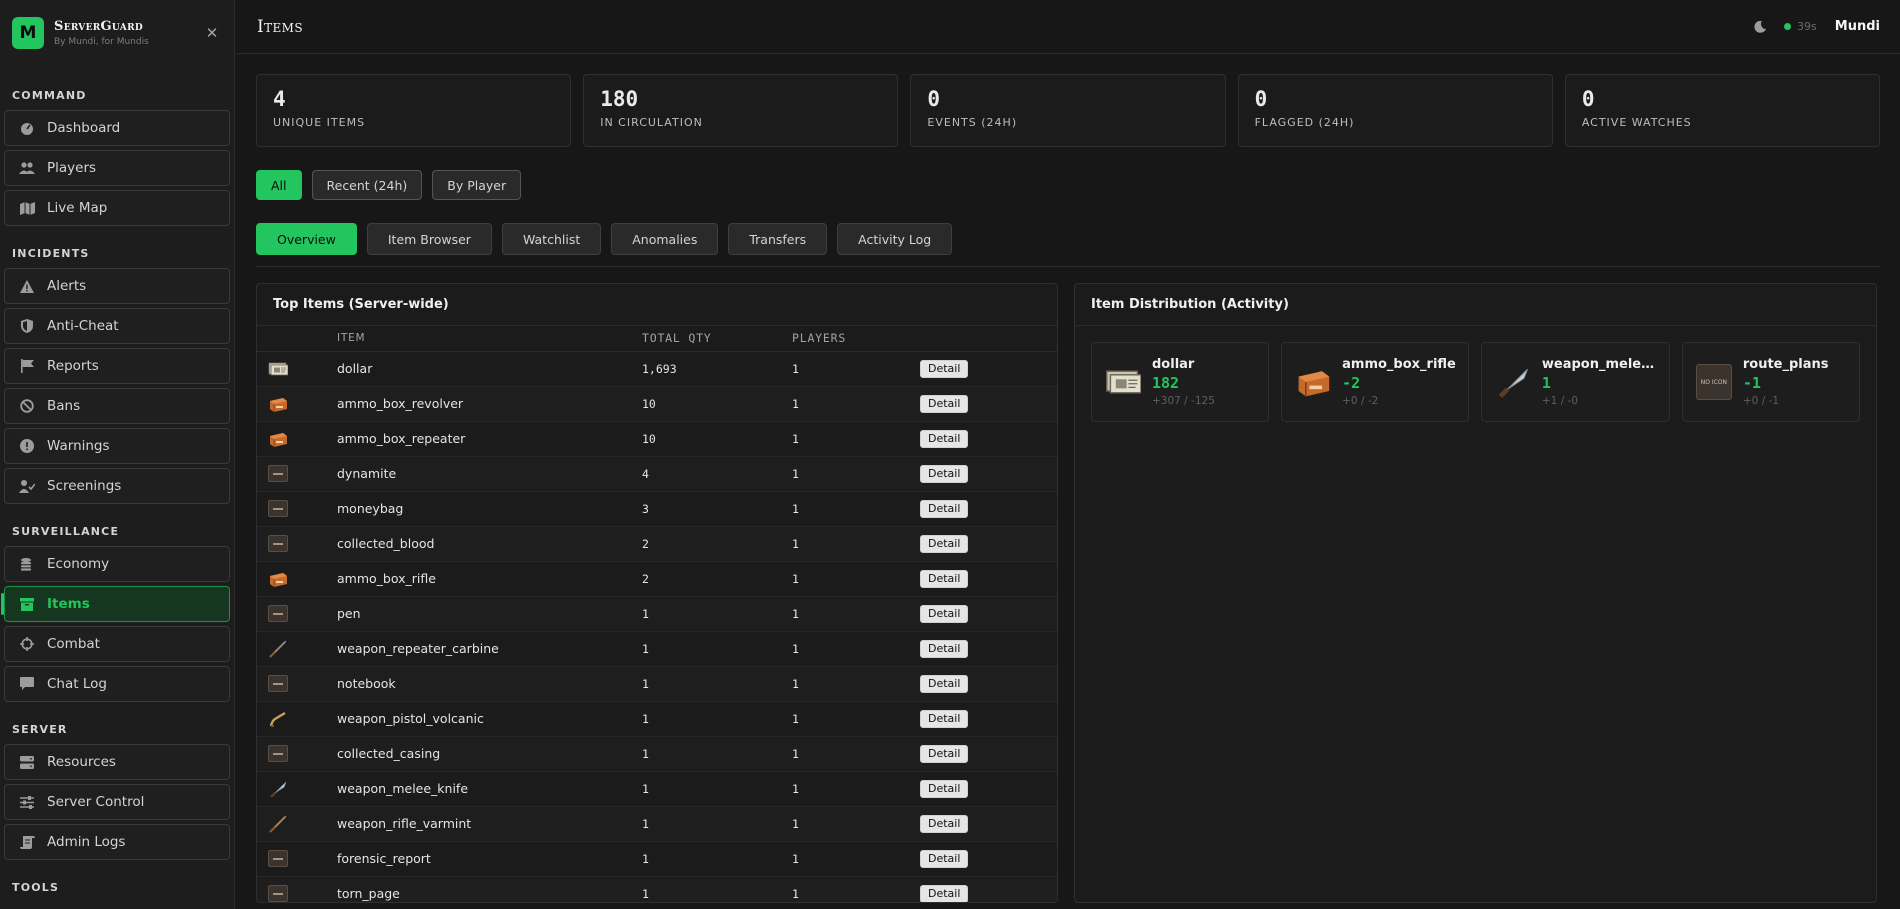 Image resolution: width=1900 pixels, height=909 pixels. Describe the element at coordinates (1180, 382) in the screenshot. I see `distribution-card: dollar 182 +307 / -125` at that location.